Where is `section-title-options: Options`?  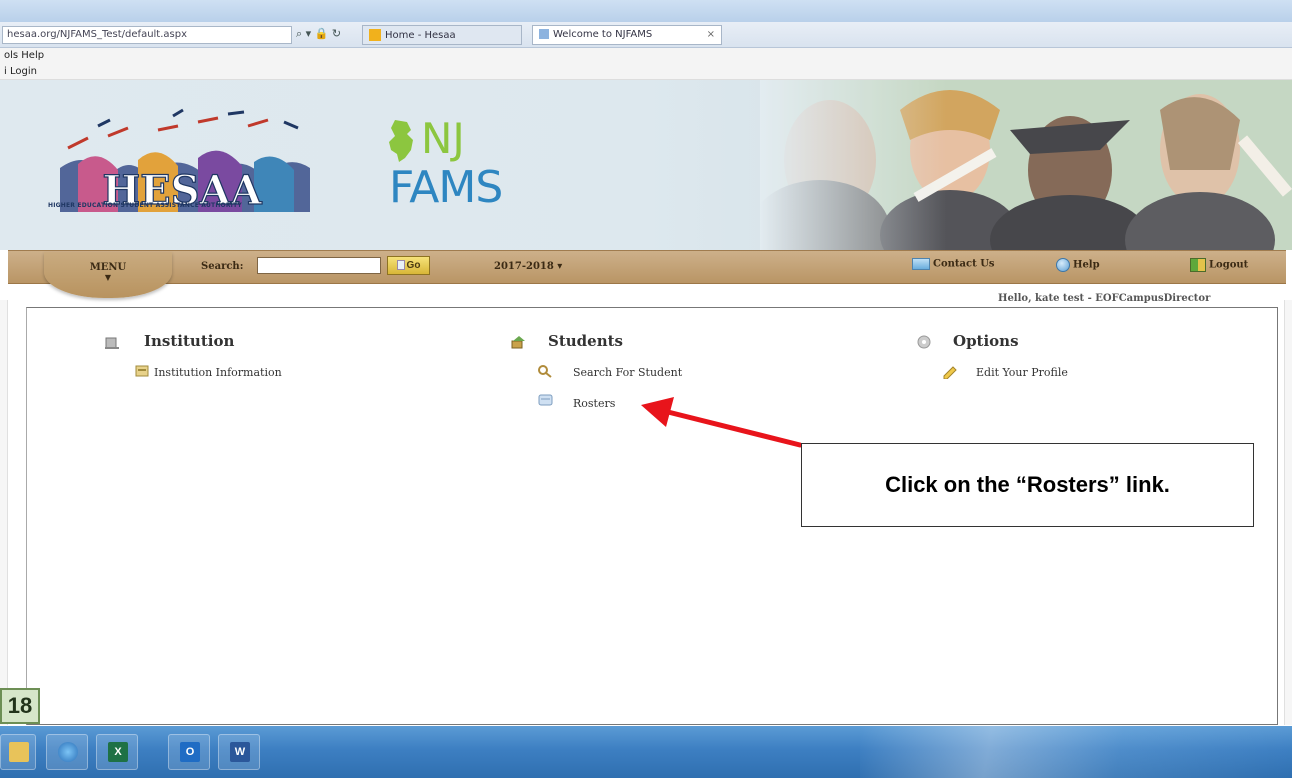
section-title-options: Options is located at coordinates (986, 341).